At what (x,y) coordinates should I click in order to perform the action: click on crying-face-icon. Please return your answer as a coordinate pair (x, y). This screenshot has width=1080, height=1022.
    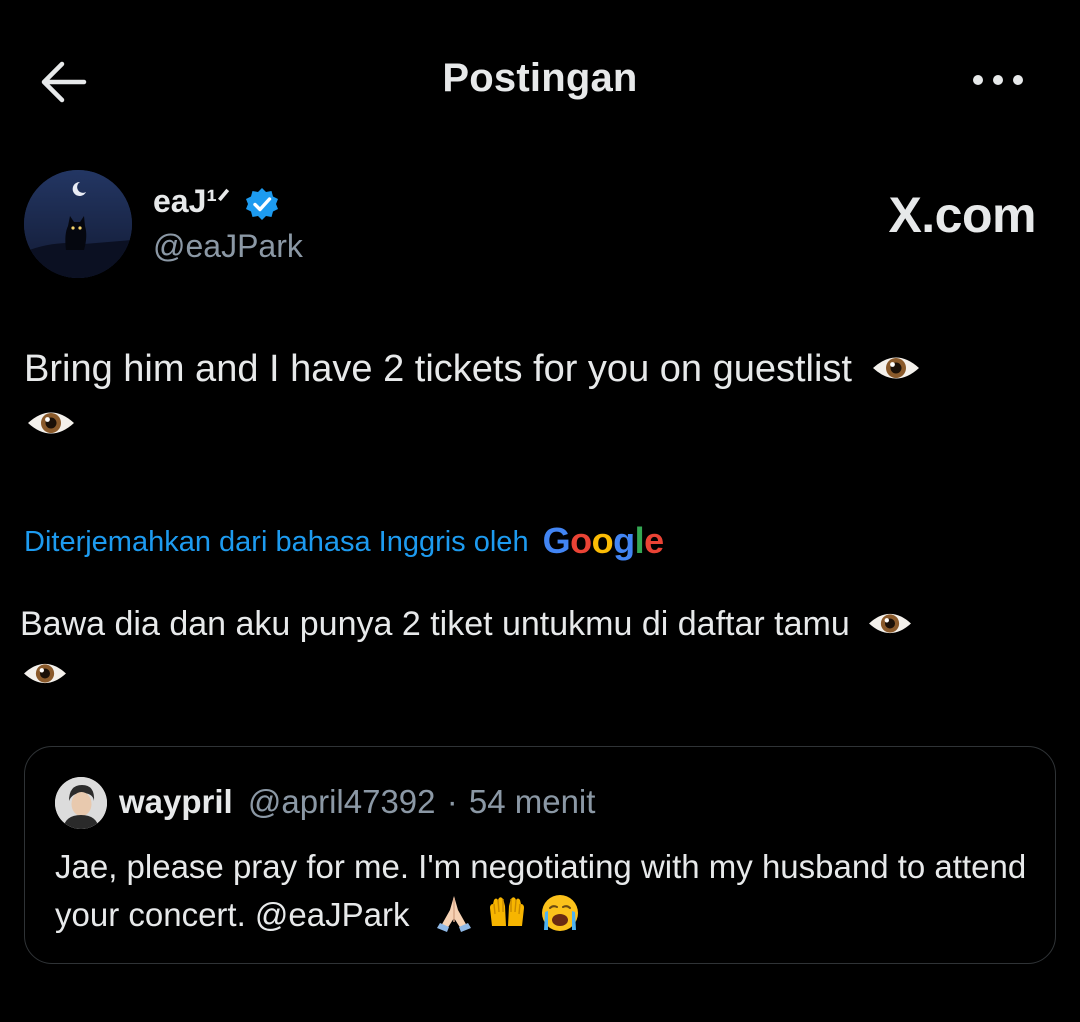
    Looking at the image, I should click on (560, 913).